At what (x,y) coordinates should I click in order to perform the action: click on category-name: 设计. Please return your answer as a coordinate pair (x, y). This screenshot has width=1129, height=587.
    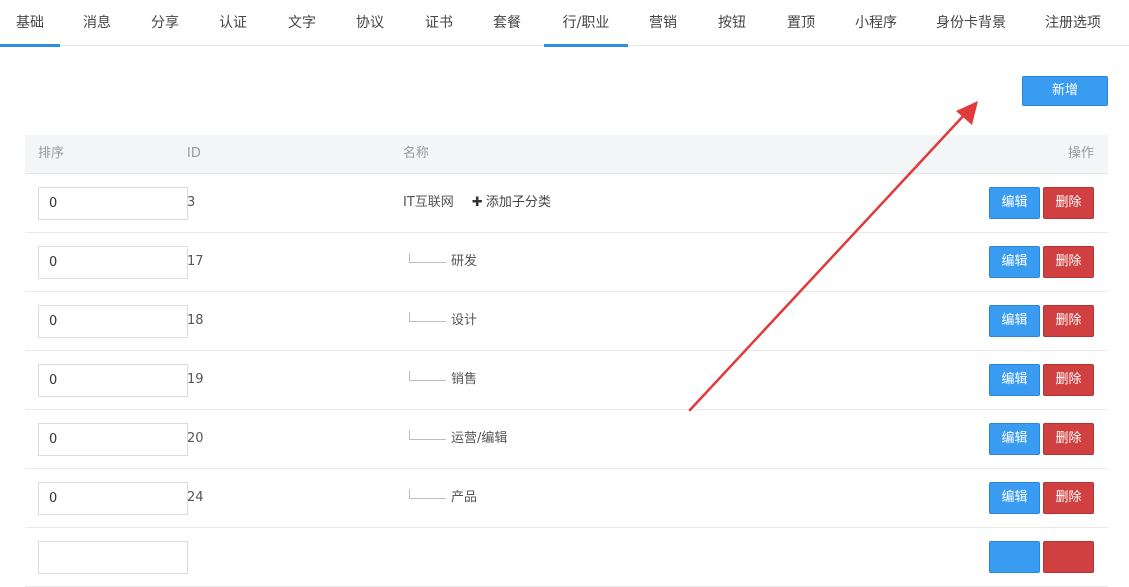
    Looking at the image, I should click on (464, 320).